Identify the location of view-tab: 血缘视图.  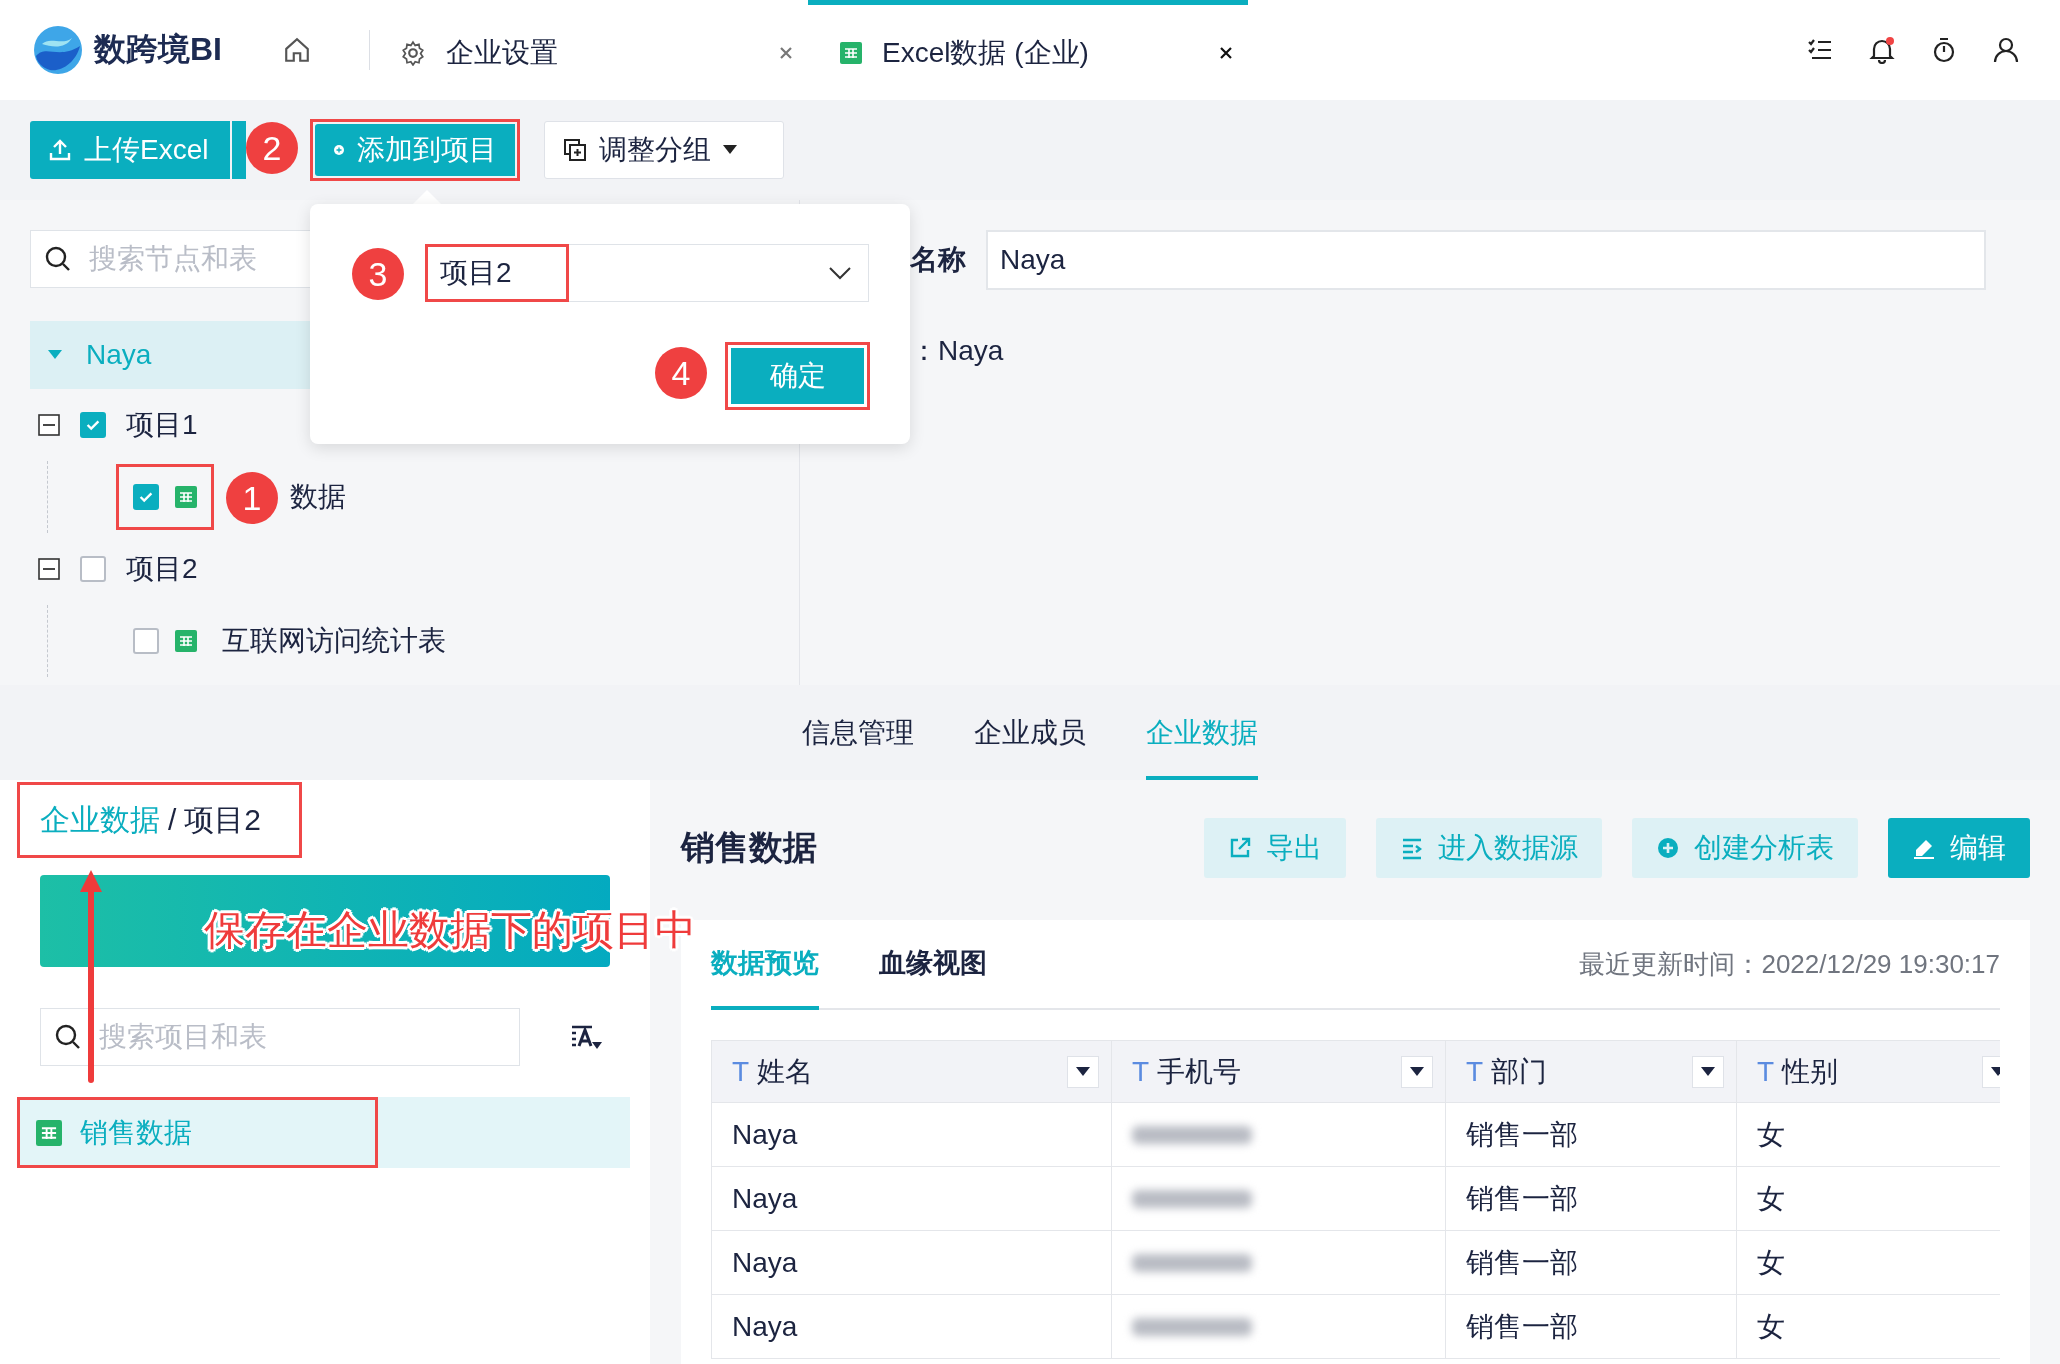
(933, 965).